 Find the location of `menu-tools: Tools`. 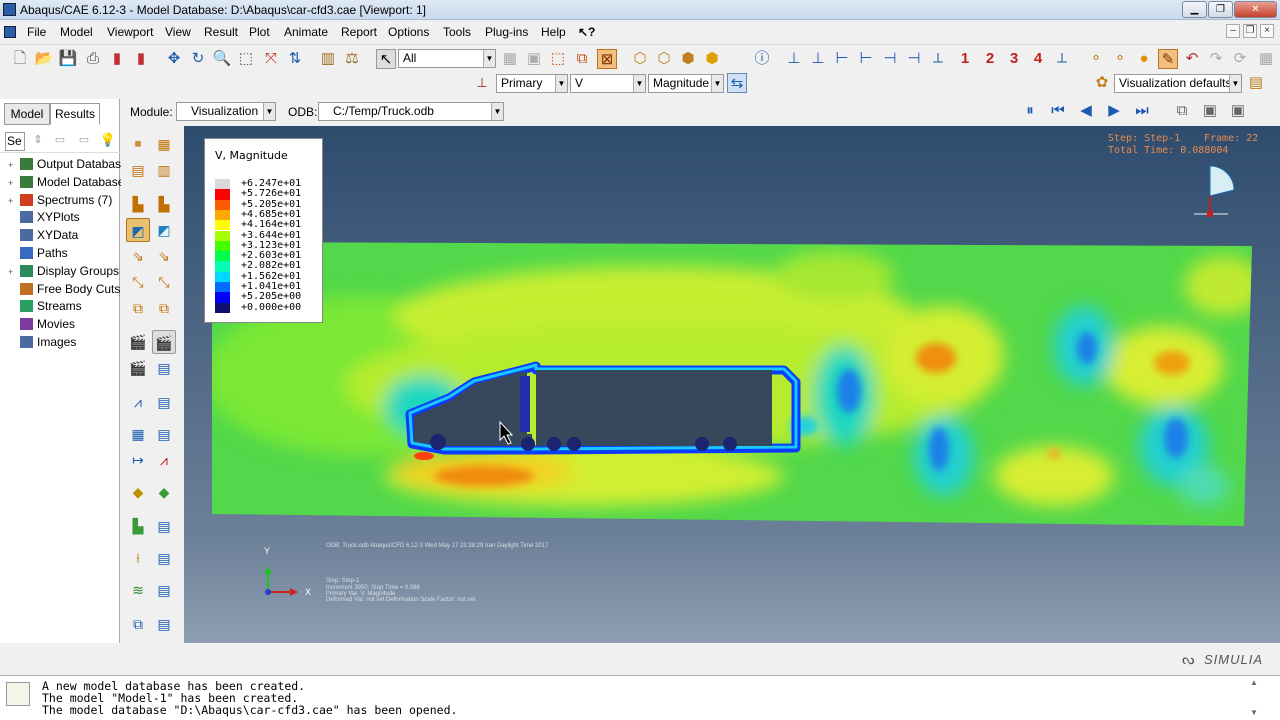

menu-tools: Tools is located at coordinates (457, 32).